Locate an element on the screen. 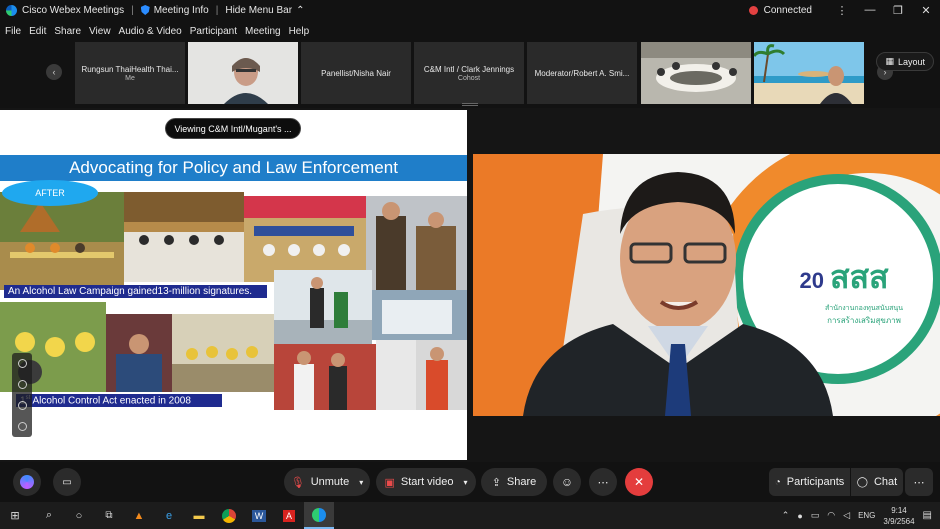 Image resolution: width=940 pixels, height=529 pixels. after-badge: AFTER is located at coordinates (50, 193).